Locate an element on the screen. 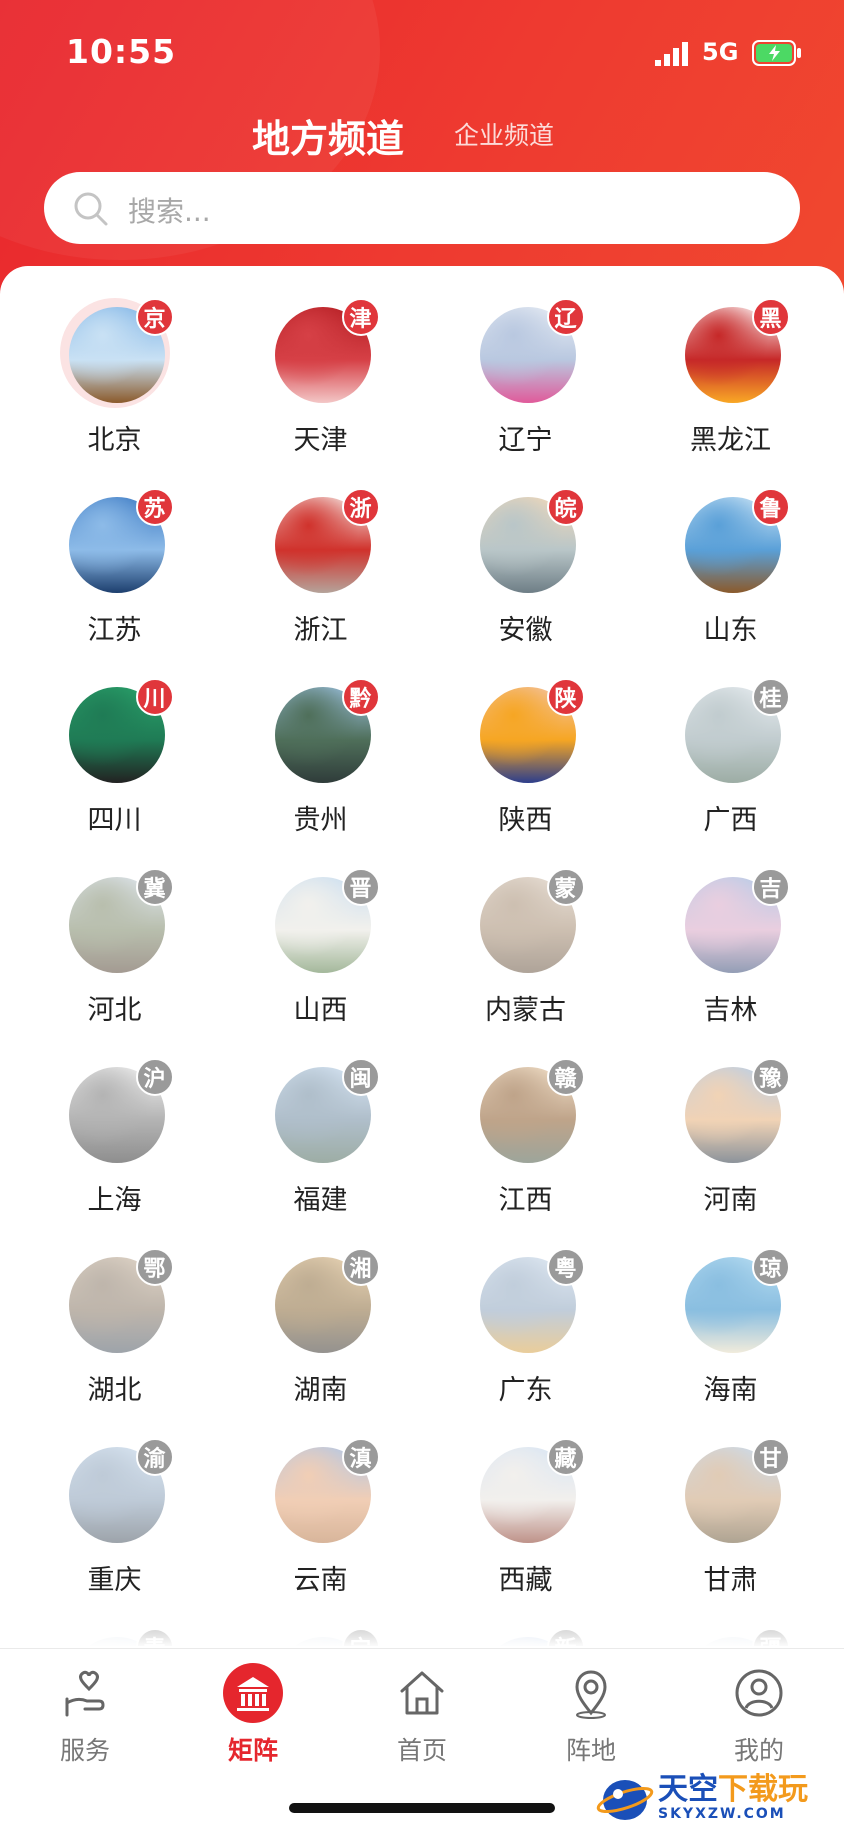 This screenshot has width=844, height=1827. region-avatar-wrap: 晋 is located at coordinates (323, 923).